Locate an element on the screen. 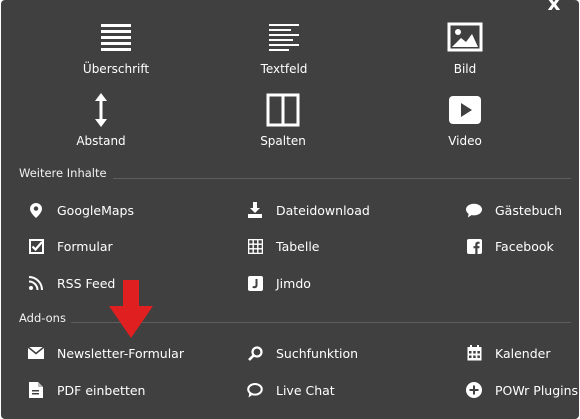 The image size is (580, 419). item-kalender: Kalender is located at coordinates (508, 353).